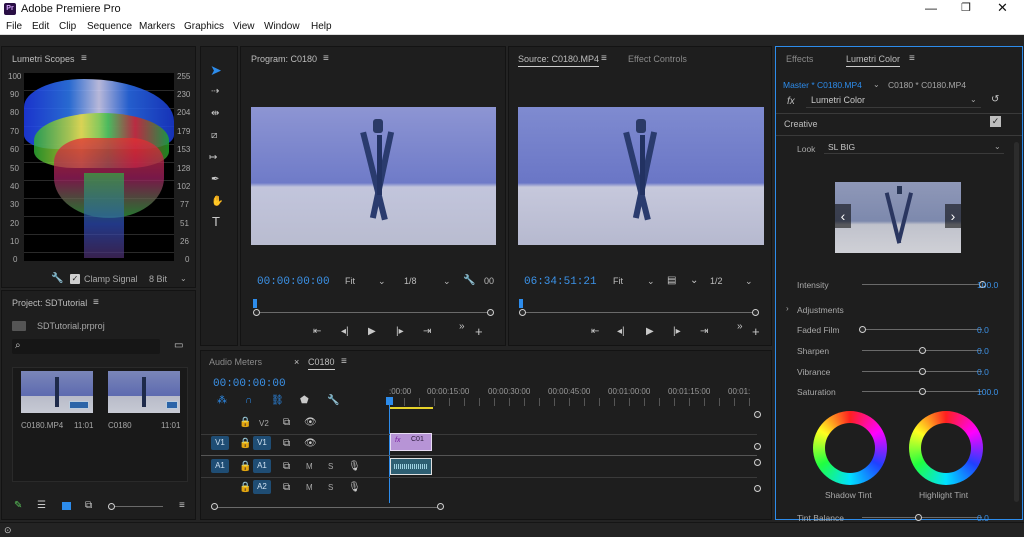 The width and height of the screenshot is (1024, 537). Describe the element at coordinates (479, 331) in the screenshot. I see `add-button-icon: +` at that location.